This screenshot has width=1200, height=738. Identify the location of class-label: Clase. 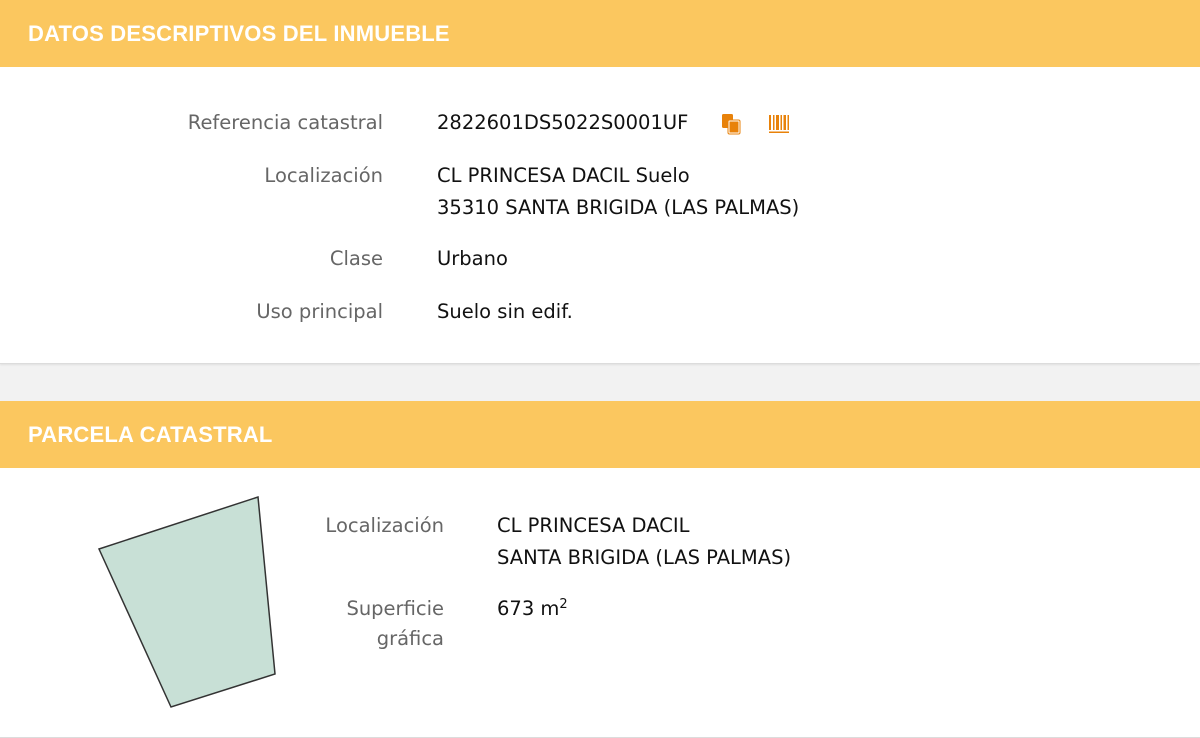
(356, 258).